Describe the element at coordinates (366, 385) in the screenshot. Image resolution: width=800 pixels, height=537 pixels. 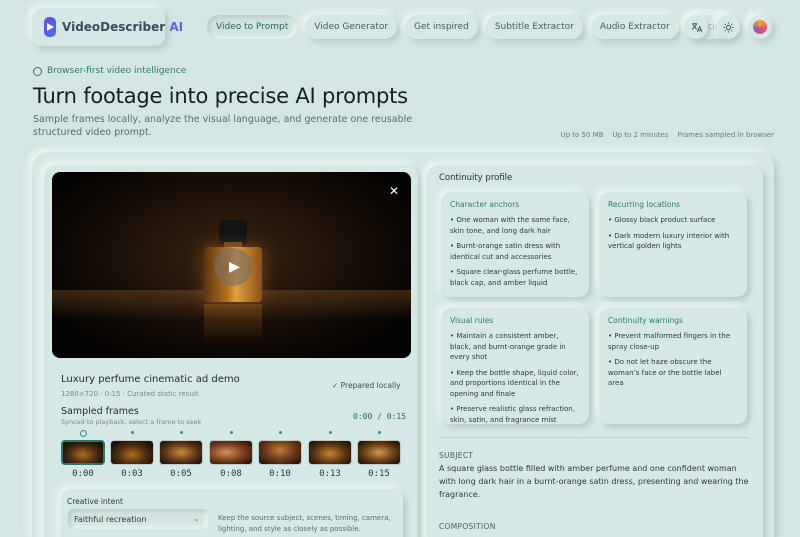
I see `status-badge: ✓ Prepared locally` at that location.